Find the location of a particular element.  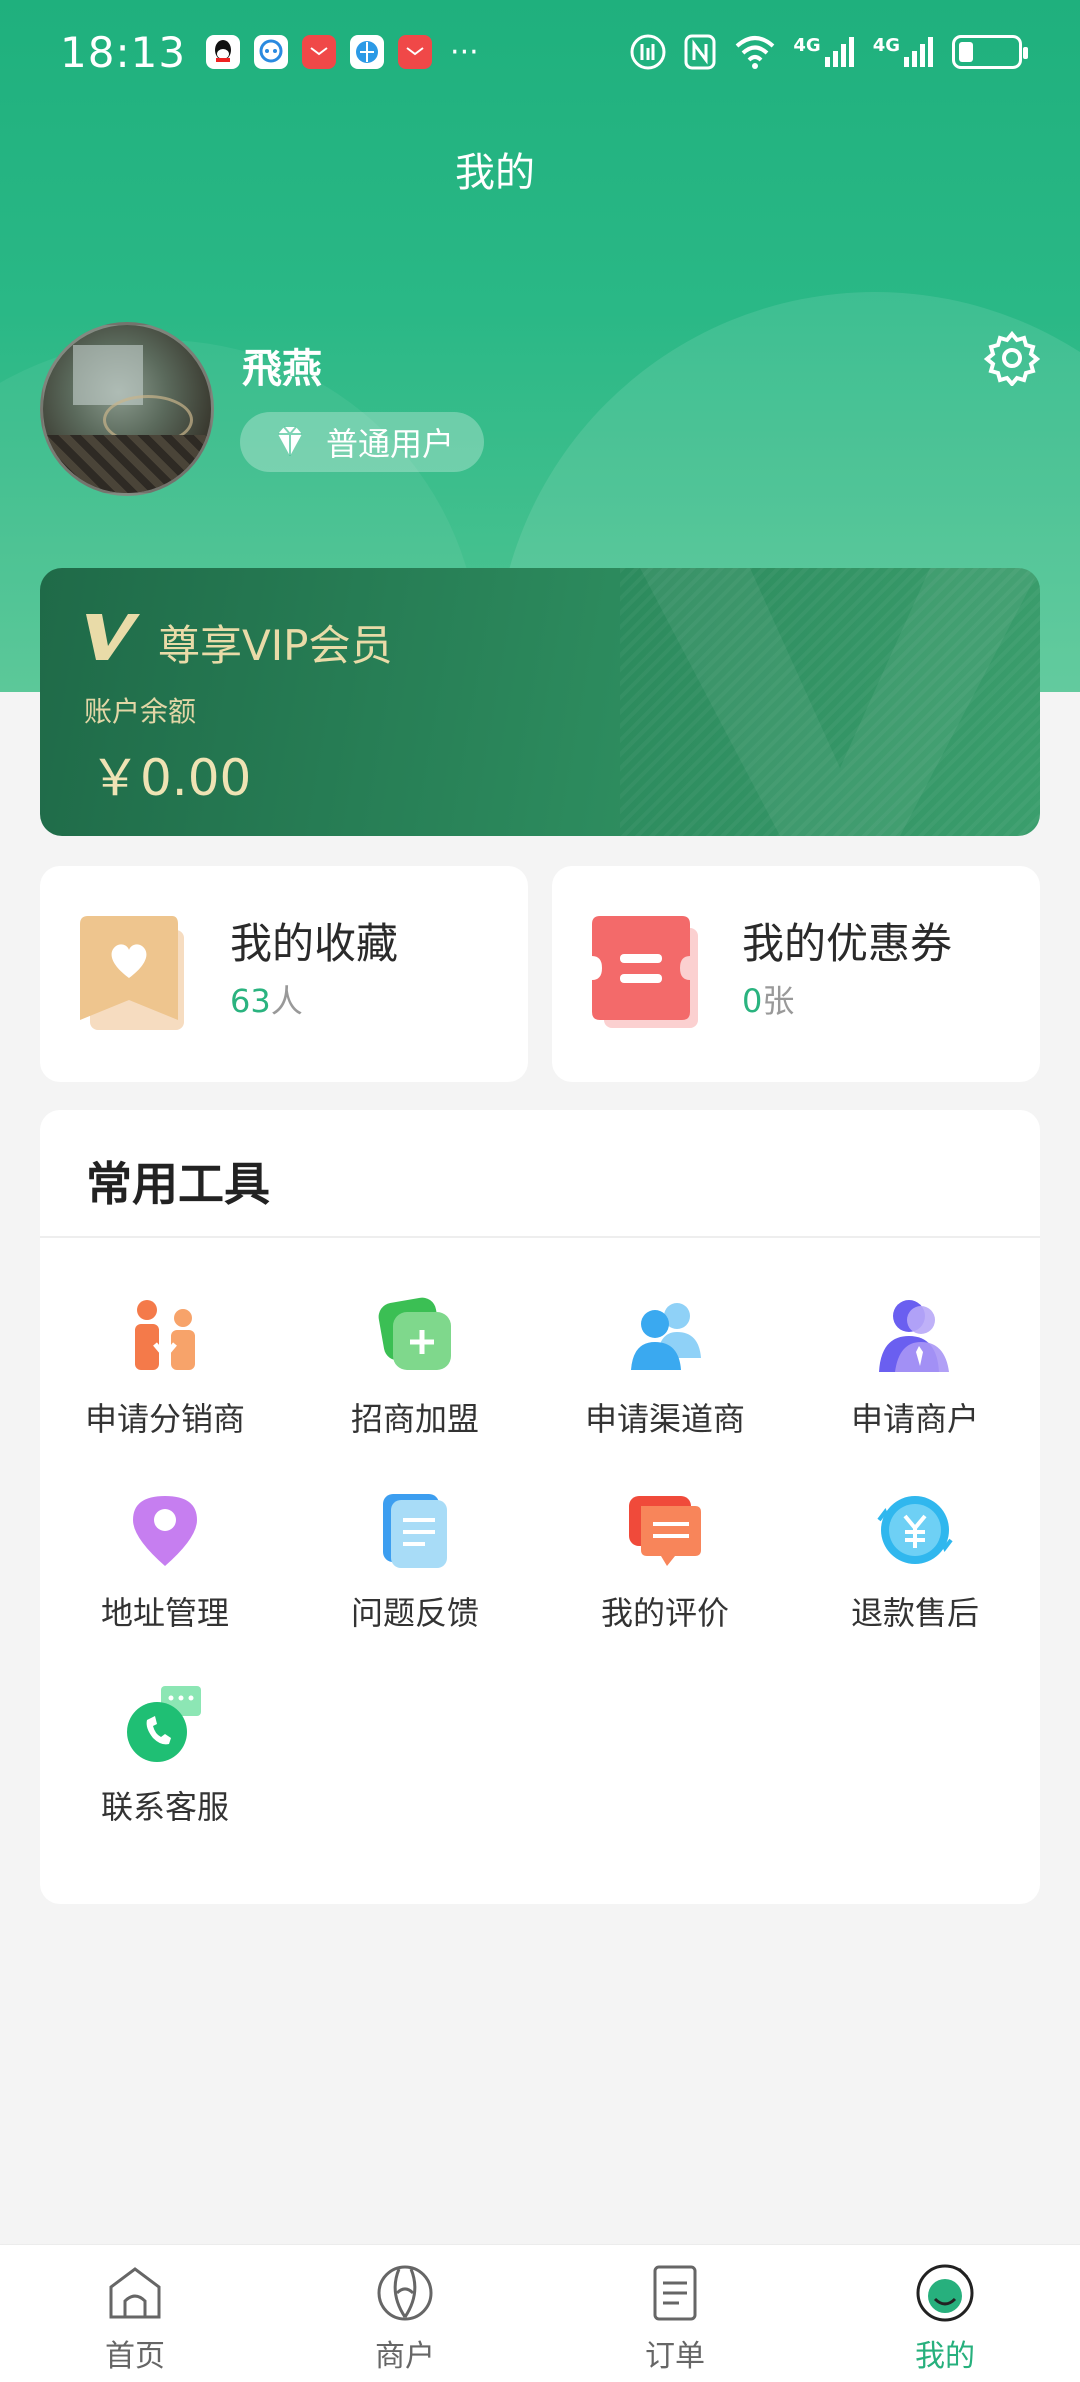

favorites-title: 我的收藏 is located at coordinates (314, 943).